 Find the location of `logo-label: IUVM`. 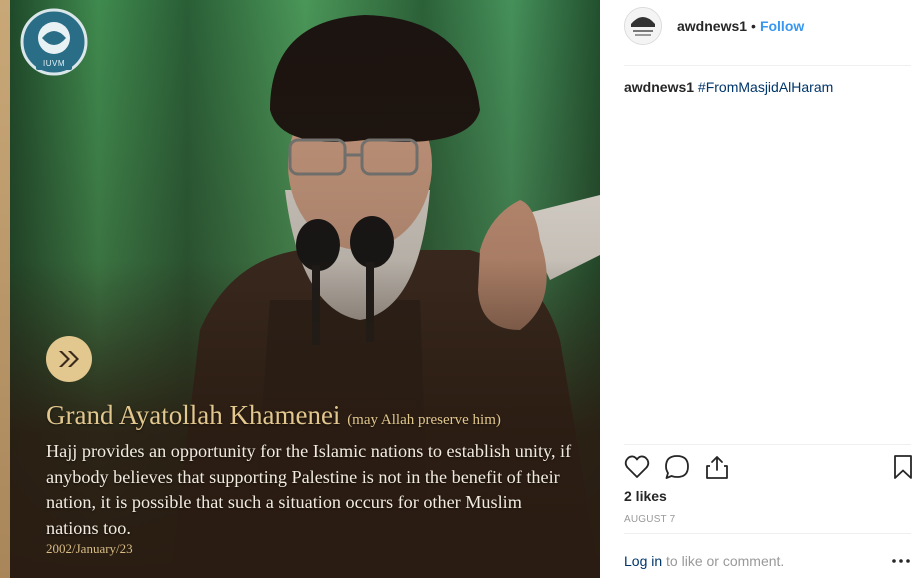

logo-label: IUVM is located at coordinates (54, 64).